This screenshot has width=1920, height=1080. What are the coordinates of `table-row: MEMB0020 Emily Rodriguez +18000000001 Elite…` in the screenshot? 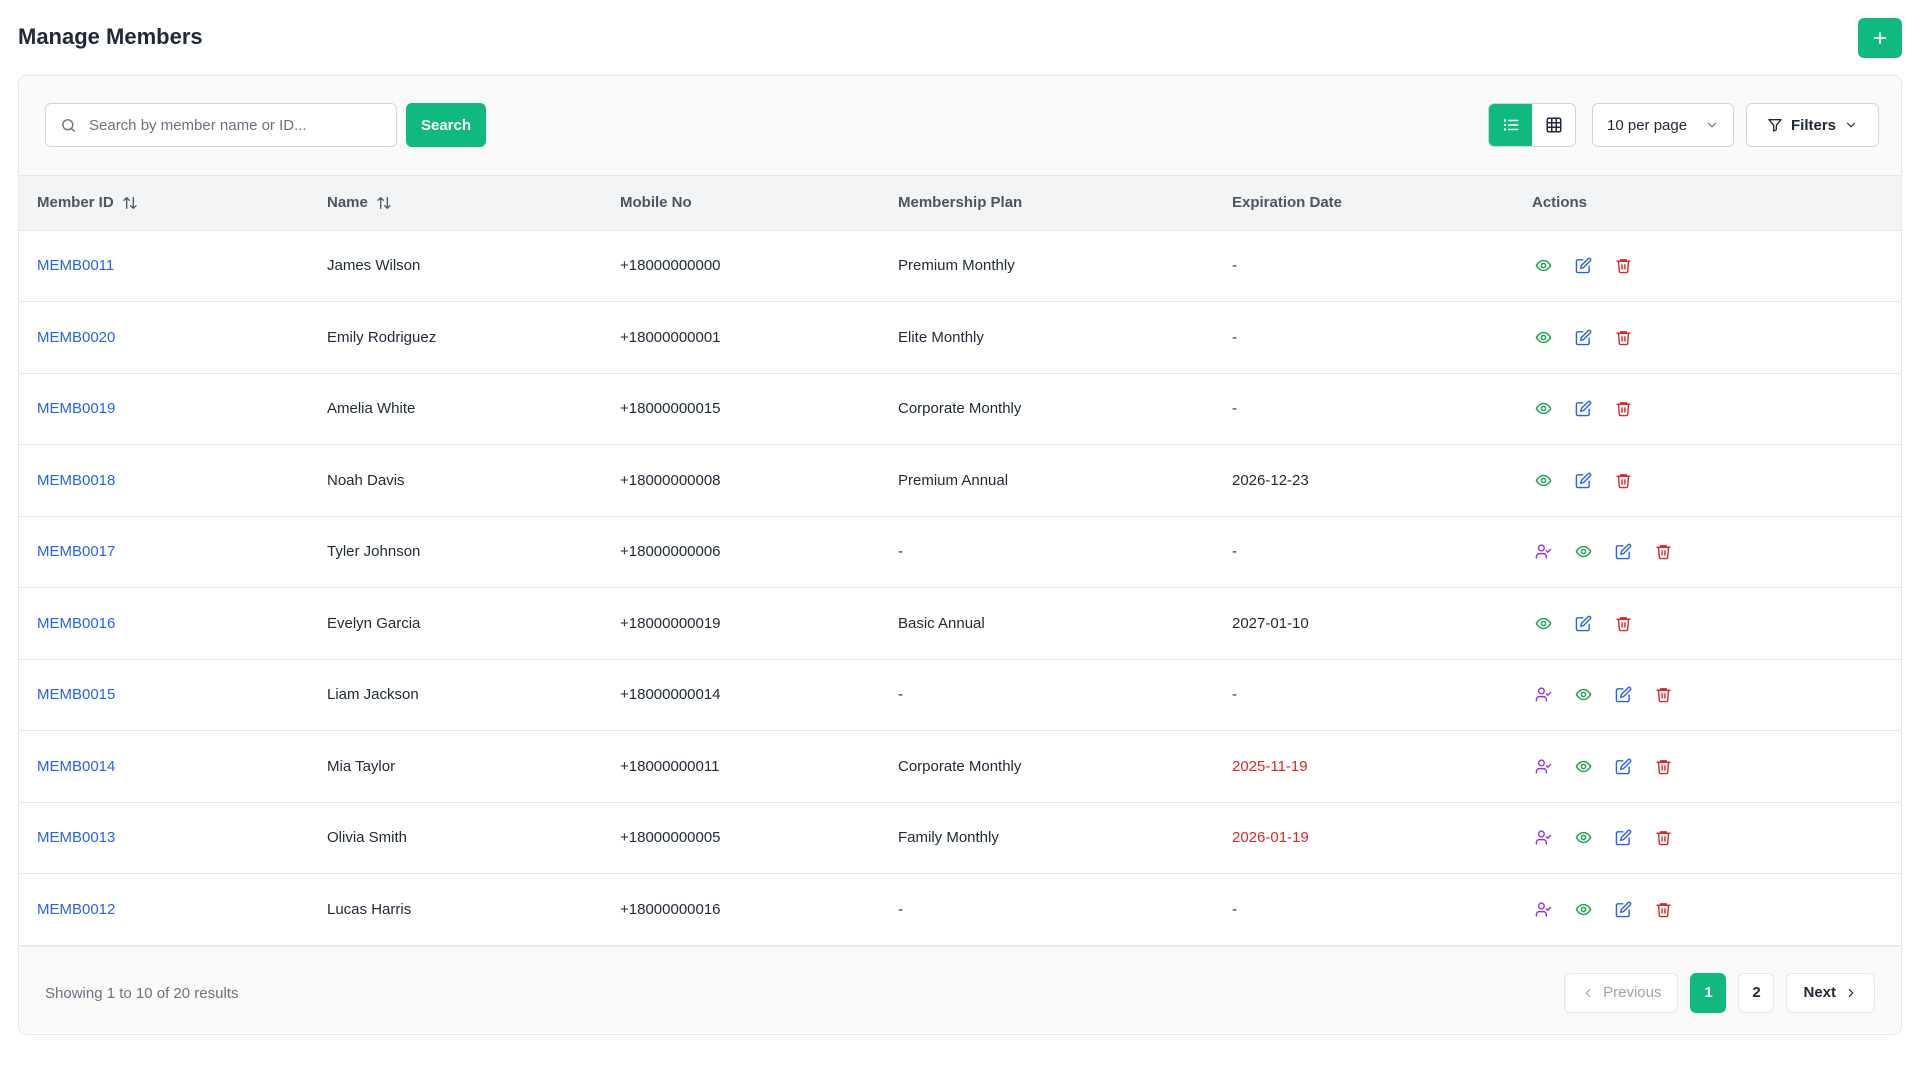 It's located at (960, 338).